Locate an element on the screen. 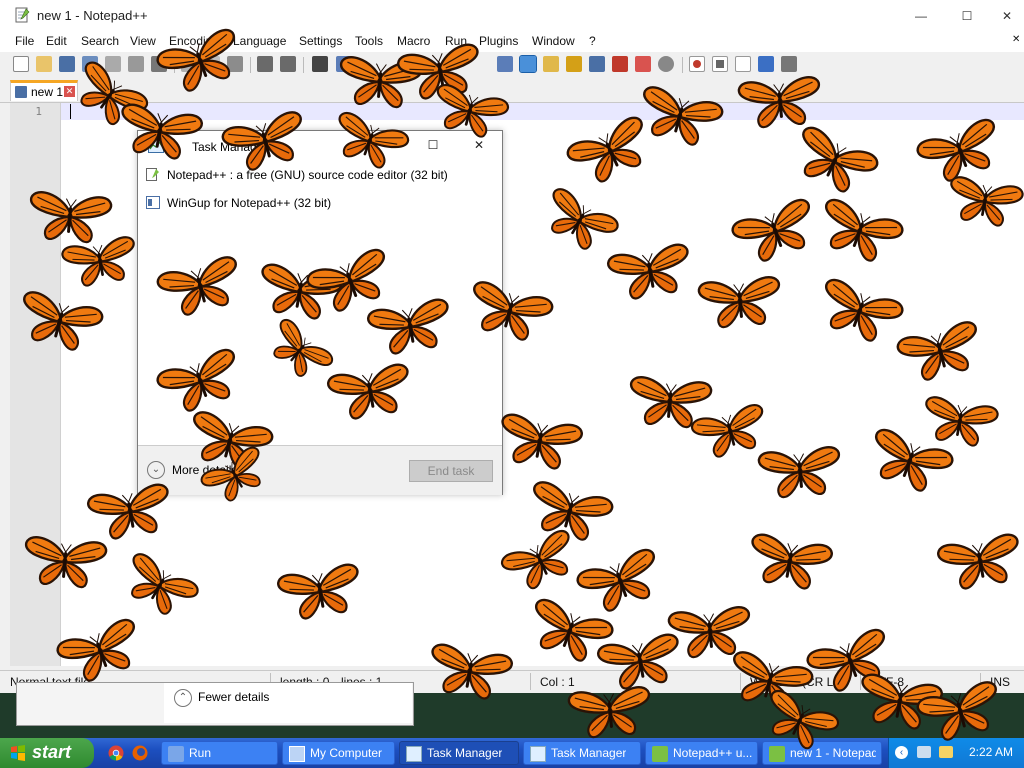  more-details-link: More details is located at coordinates (204, 470).